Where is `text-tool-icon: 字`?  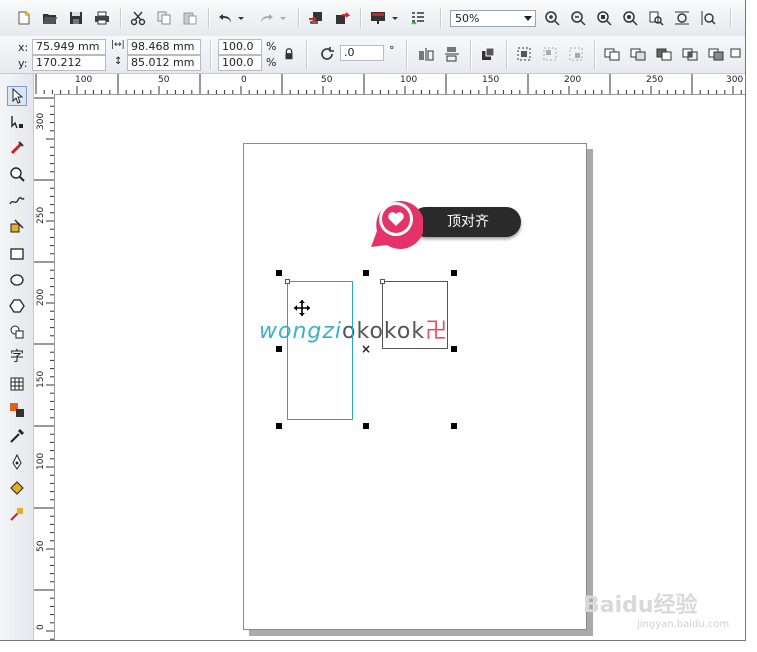 text-tool-icon: 字 is located at coordinates (17, 356).